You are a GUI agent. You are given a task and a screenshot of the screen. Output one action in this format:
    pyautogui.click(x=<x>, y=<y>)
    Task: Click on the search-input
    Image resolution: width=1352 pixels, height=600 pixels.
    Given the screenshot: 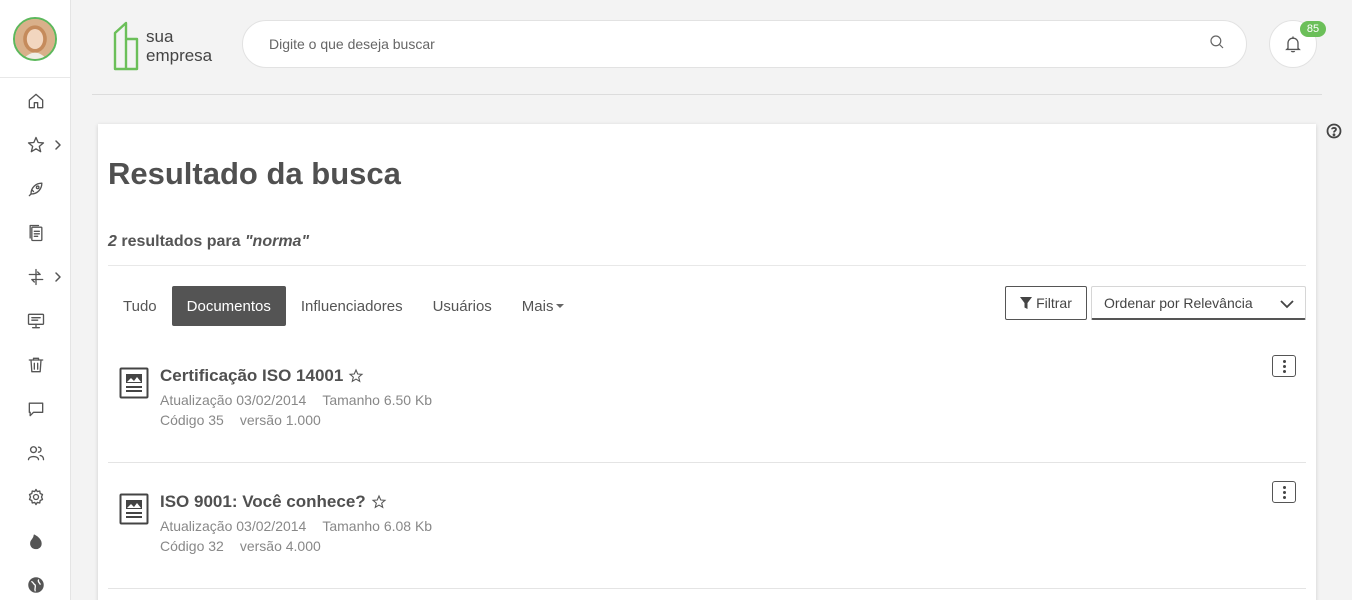 What is the action you would take?
    pyautogui.click(x=738, y=44)
    